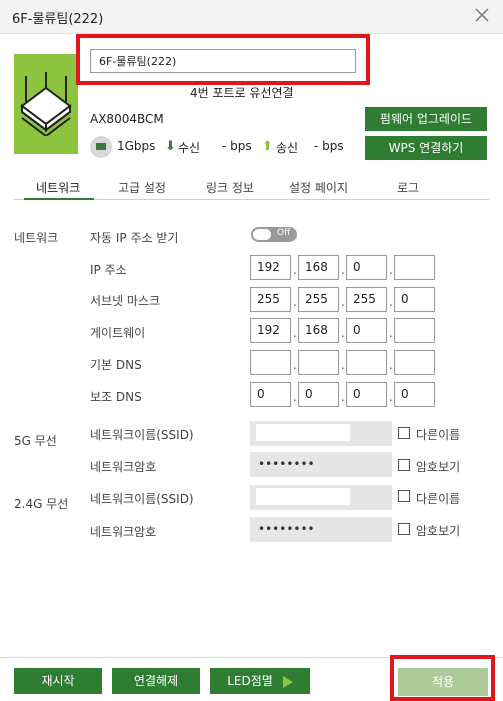 The height and width of the screenshot is (701, 503). Describe the element at coordinates (118, 333) in the screenshot. I see `gateway-label: 게이트웨이` at that location.